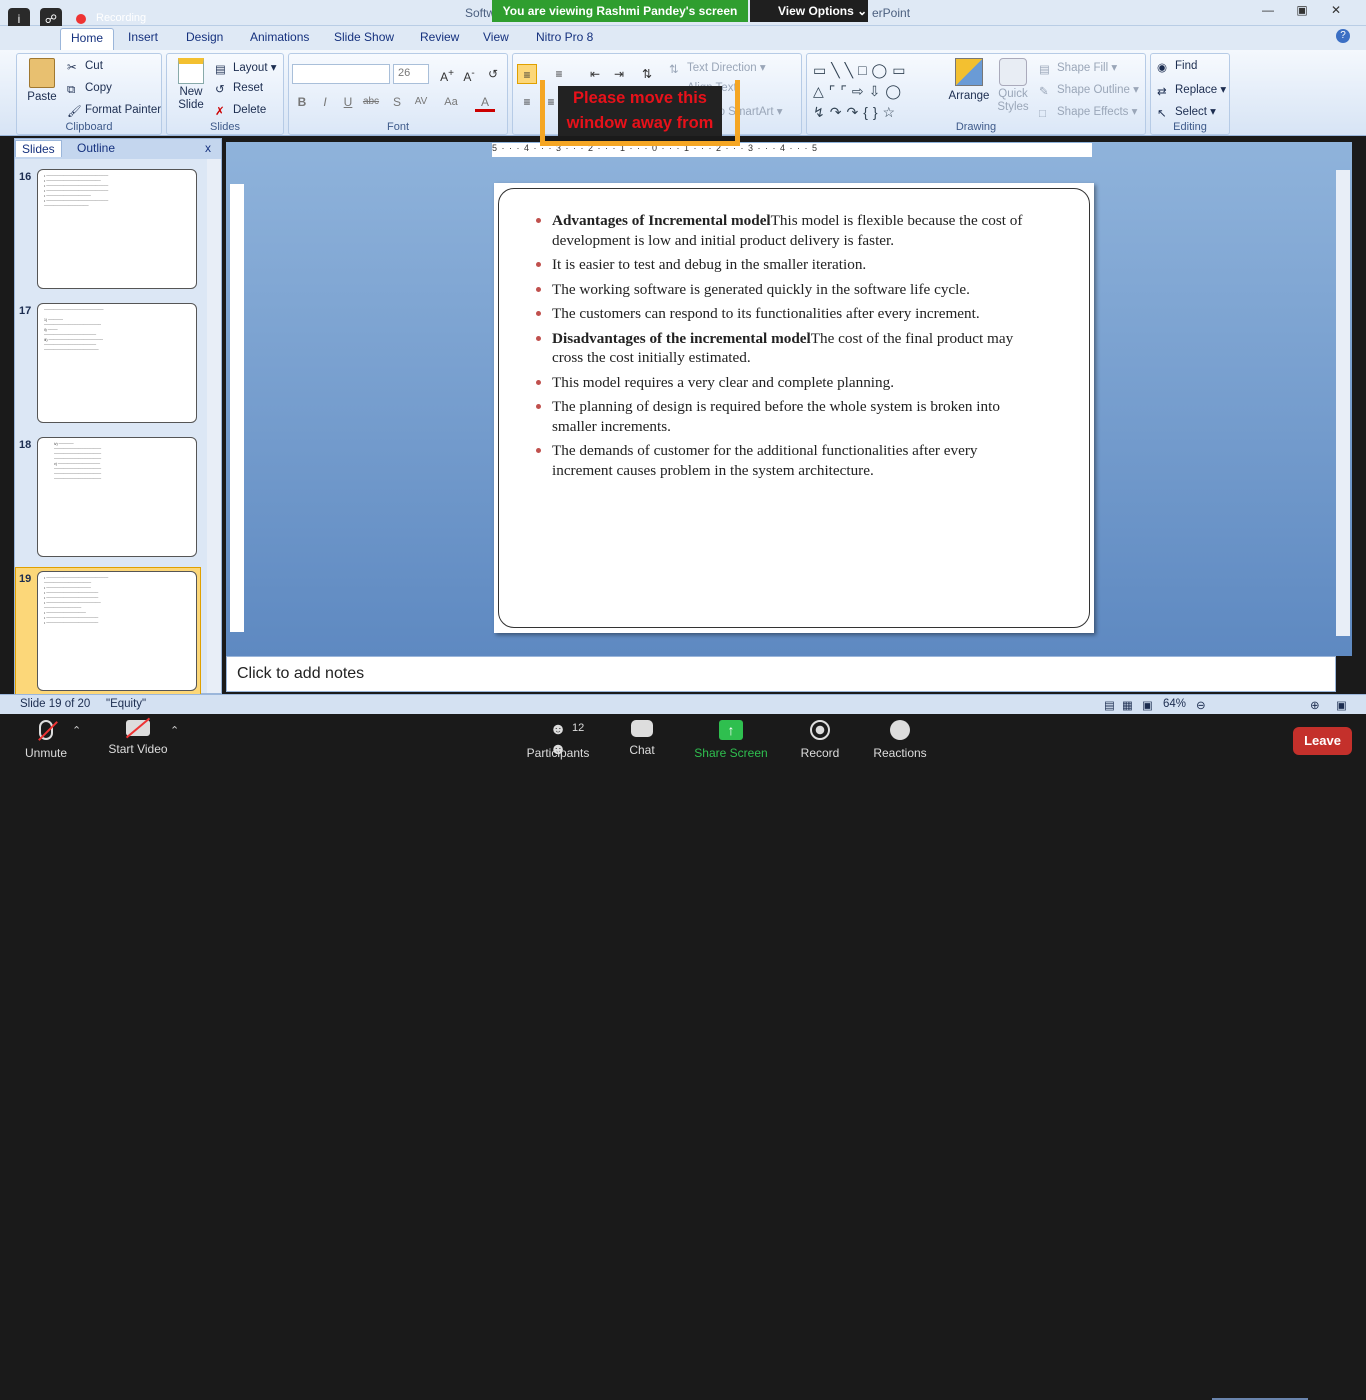 This screenshot has height=1400, width=1366. I want to click on new-slide-button: New Slide, so click(191, 85).